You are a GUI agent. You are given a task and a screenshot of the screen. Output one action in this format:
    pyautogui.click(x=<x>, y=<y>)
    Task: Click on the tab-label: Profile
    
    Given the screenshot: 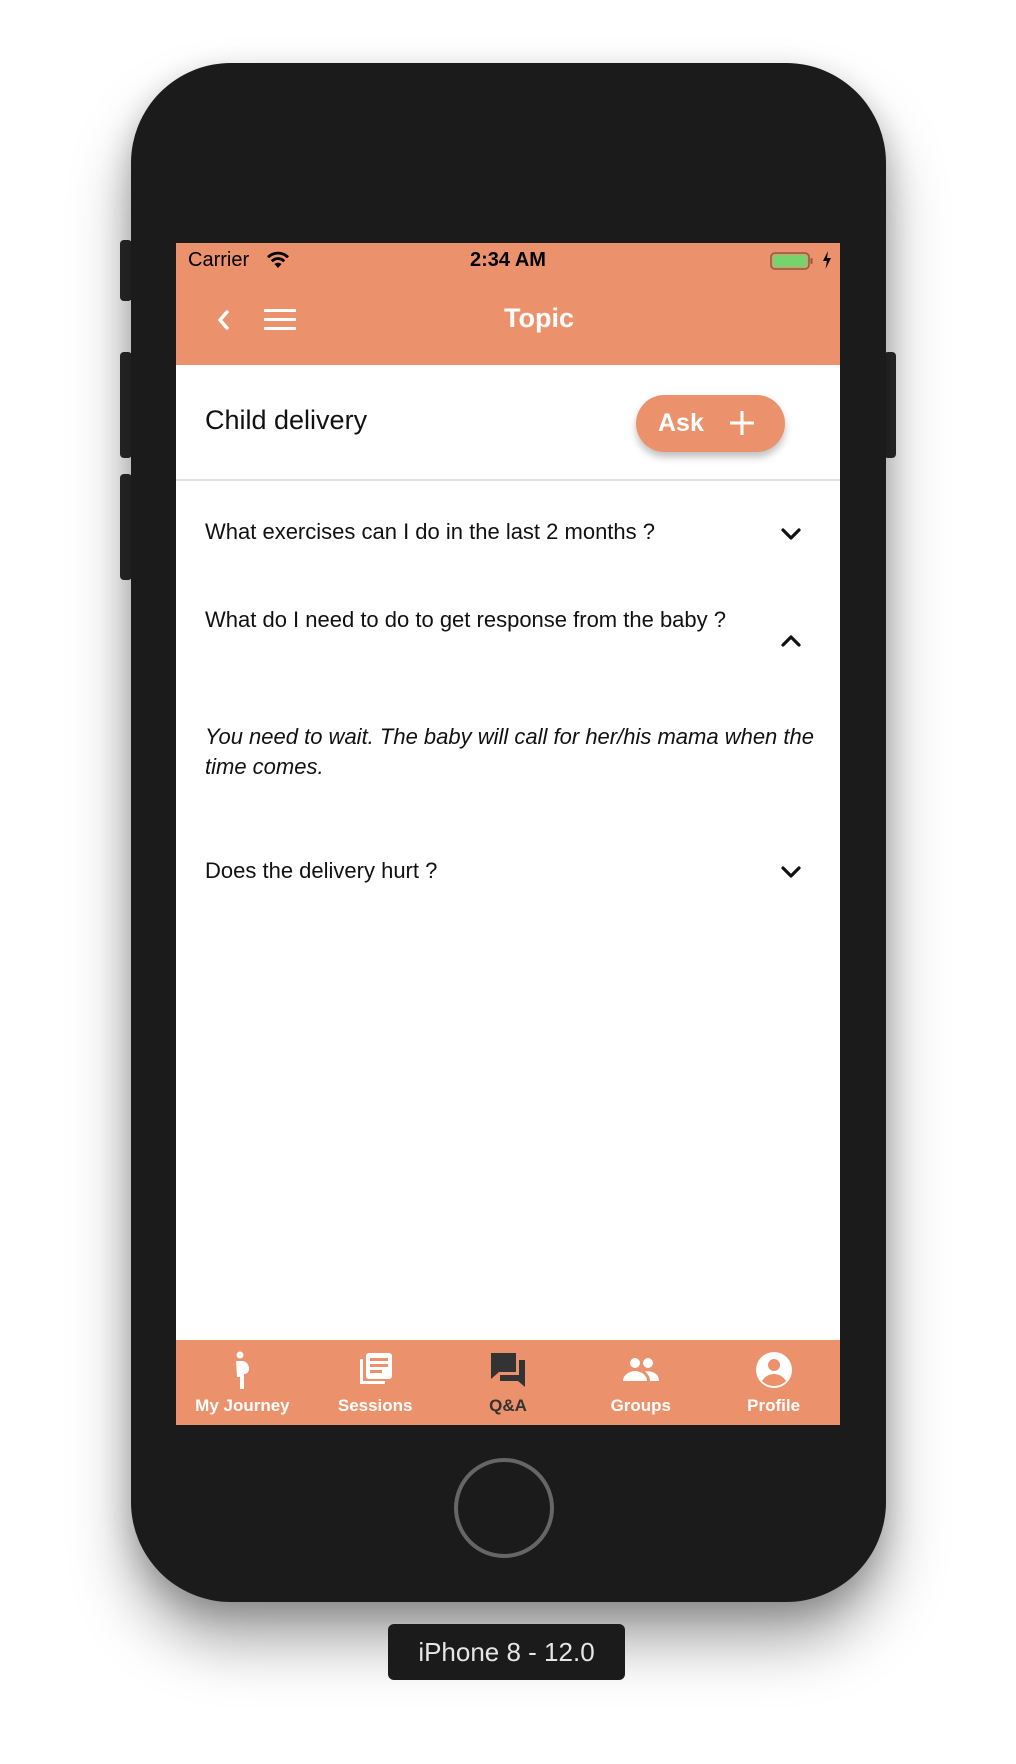 What is the action you would take?
    pyautogui.click(x=774, y=1405)
    